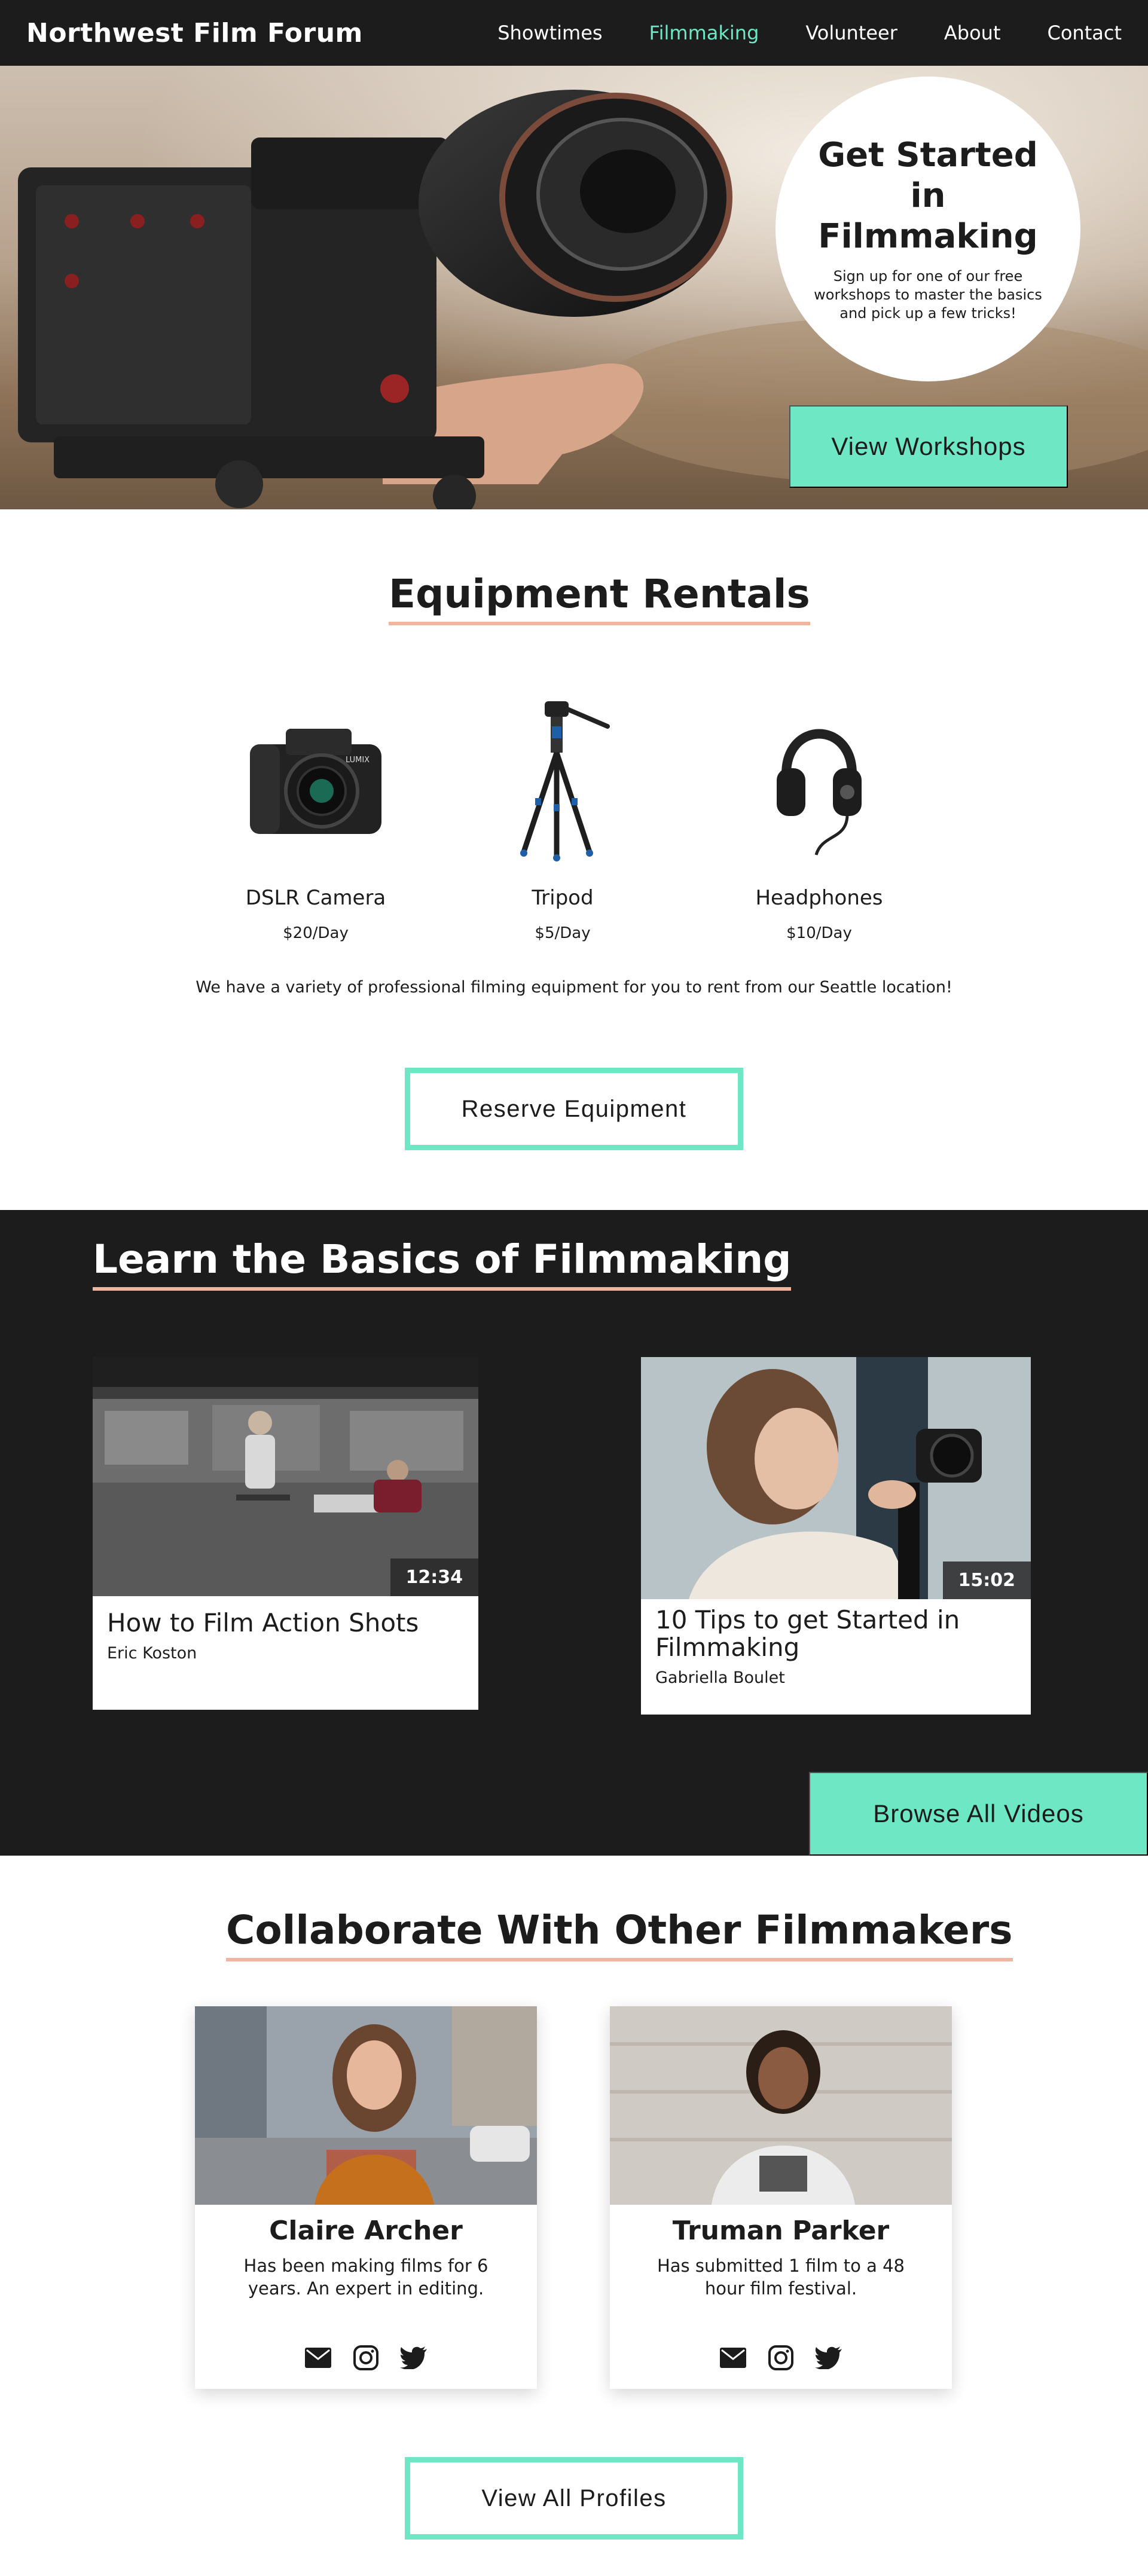 This screenshot has height=2576, width=1148. Describe the element at coordinates (366, 2231) in the screenshot. I see `profile-name: Claire Archer` at that location.